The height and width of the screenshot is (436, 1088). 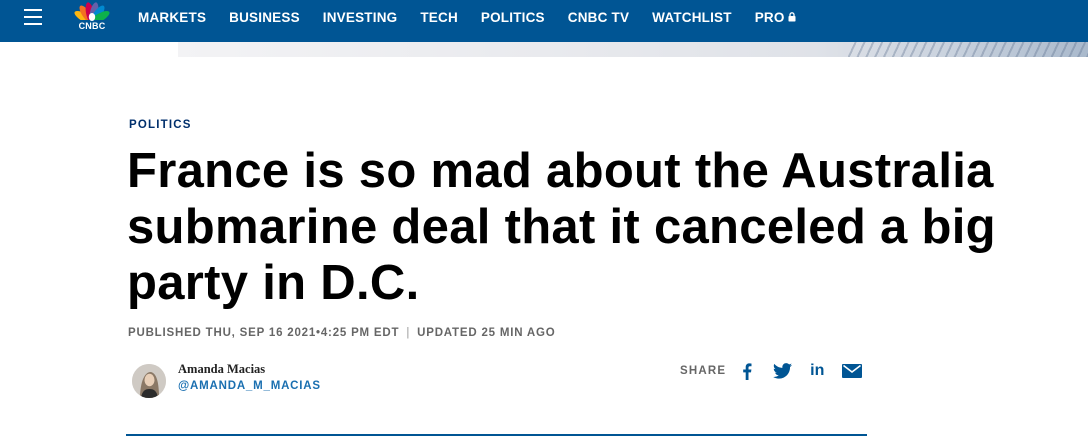 What do you see at coordinates (92, 26) in the screenshot?
I see `logo-text: CNBC` at bounding box center [92, 26].